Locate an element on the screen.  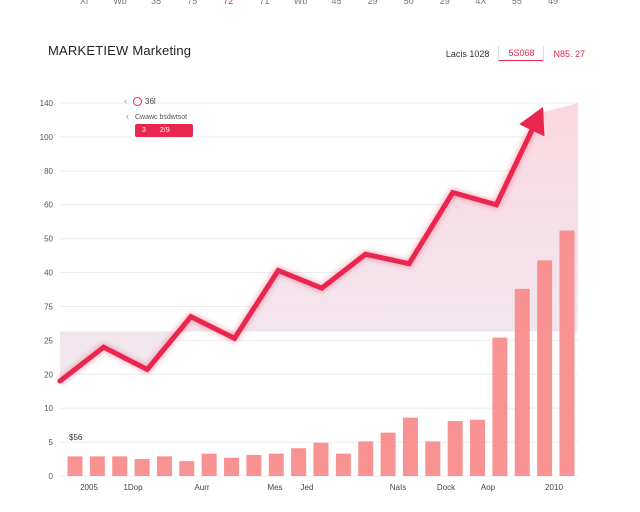
x-tick-label: Mes is located at coordinates (274, 487).